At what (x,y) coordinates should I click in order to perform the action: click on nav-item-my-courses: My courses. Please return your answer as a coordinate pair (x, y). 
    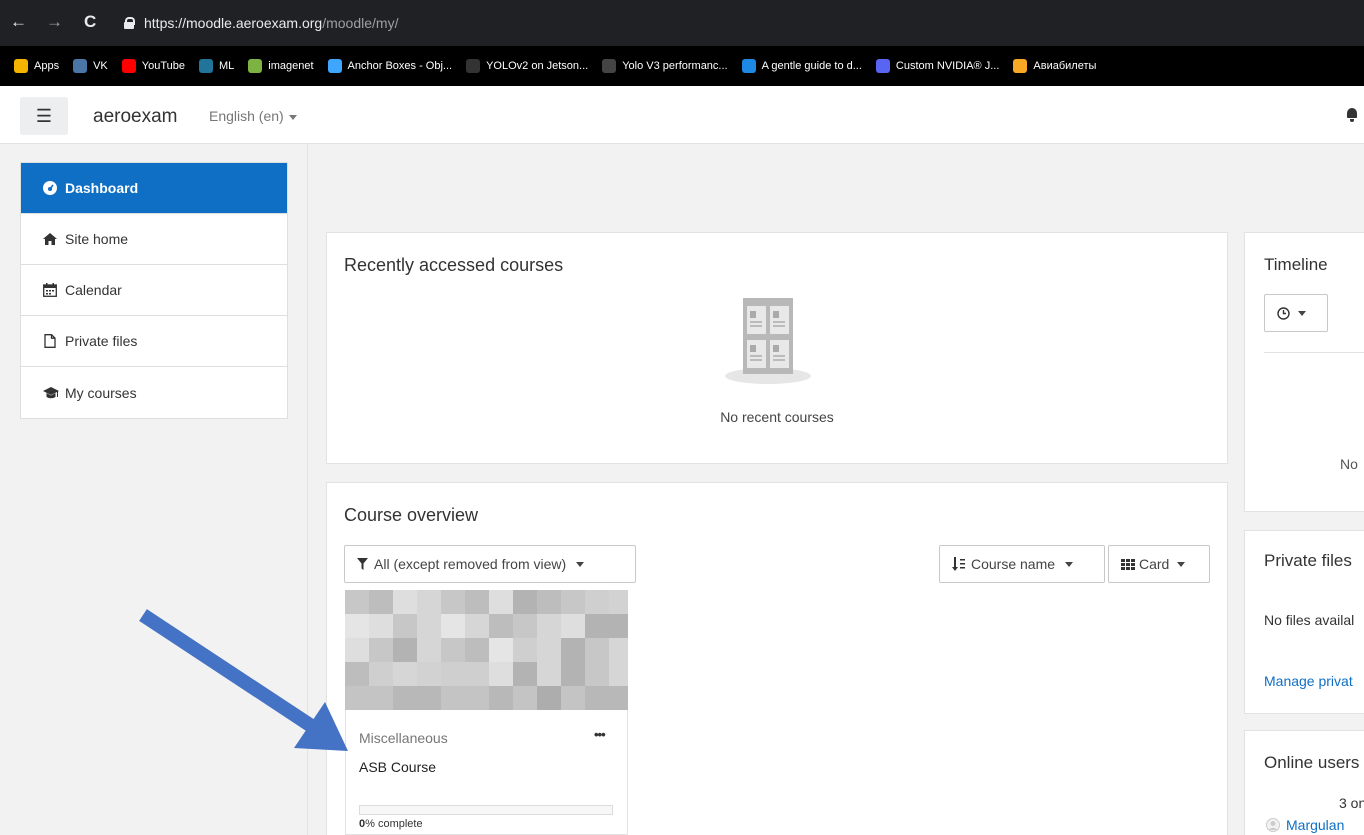
    Looking at the image, I should click on (154, 392).